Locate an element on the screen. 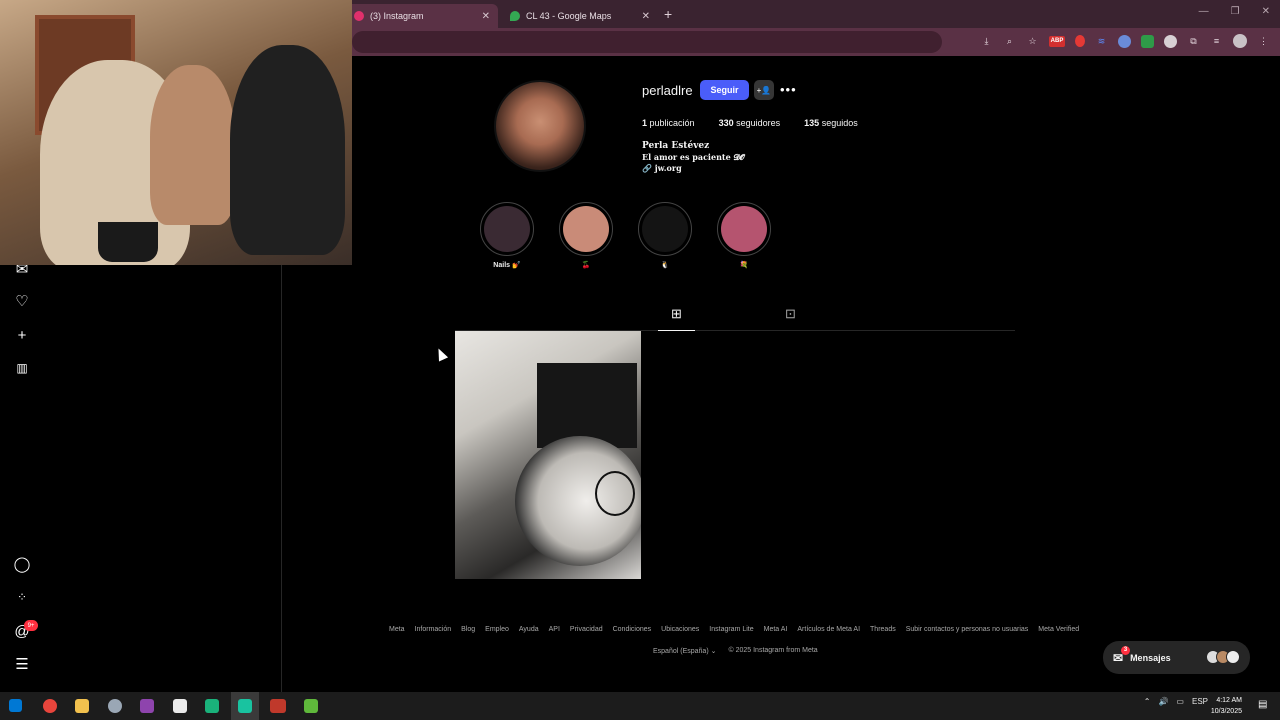 Image resolution: width=1280 pixels, height=720 pixels. footer-link: Condiciones is located at coordinates (632, 629).